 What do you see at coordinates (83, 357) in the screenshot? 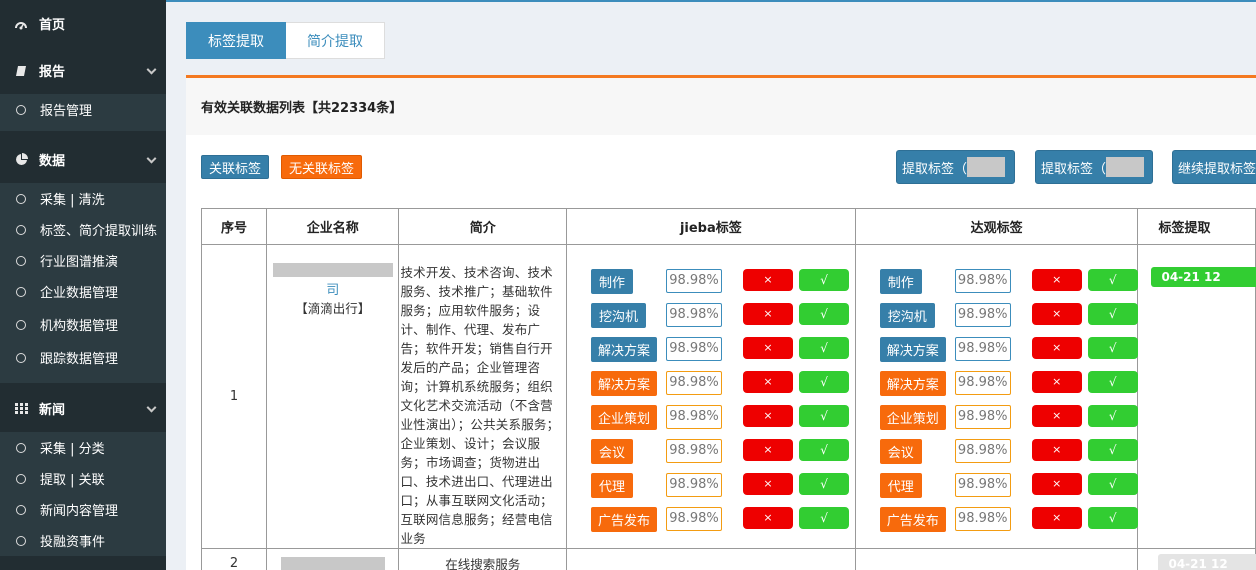
I see `sidebar-item-tracking-data: 跟踪数据管理` at bounding box center [83, 357].